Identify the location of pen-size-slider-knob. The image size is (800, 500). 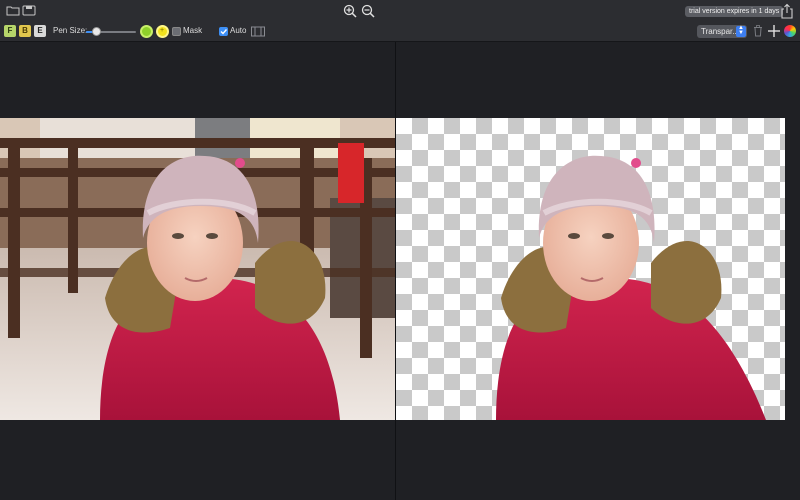
(96, 31).